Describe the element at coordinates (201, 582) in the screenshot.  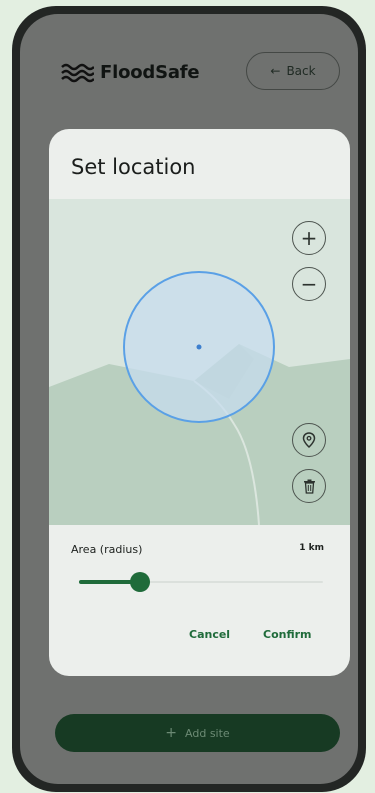
I see `radius-slider` at that location.